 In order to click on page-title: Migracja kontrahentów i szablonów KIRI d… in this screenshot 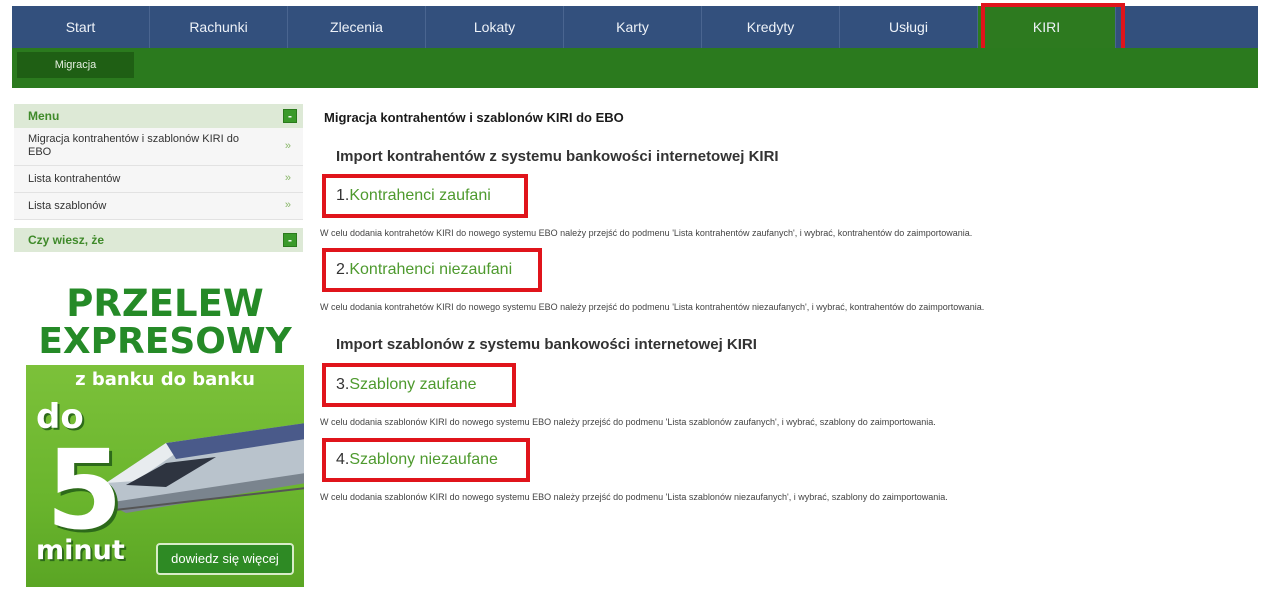, I will do `click(474, 117)`.